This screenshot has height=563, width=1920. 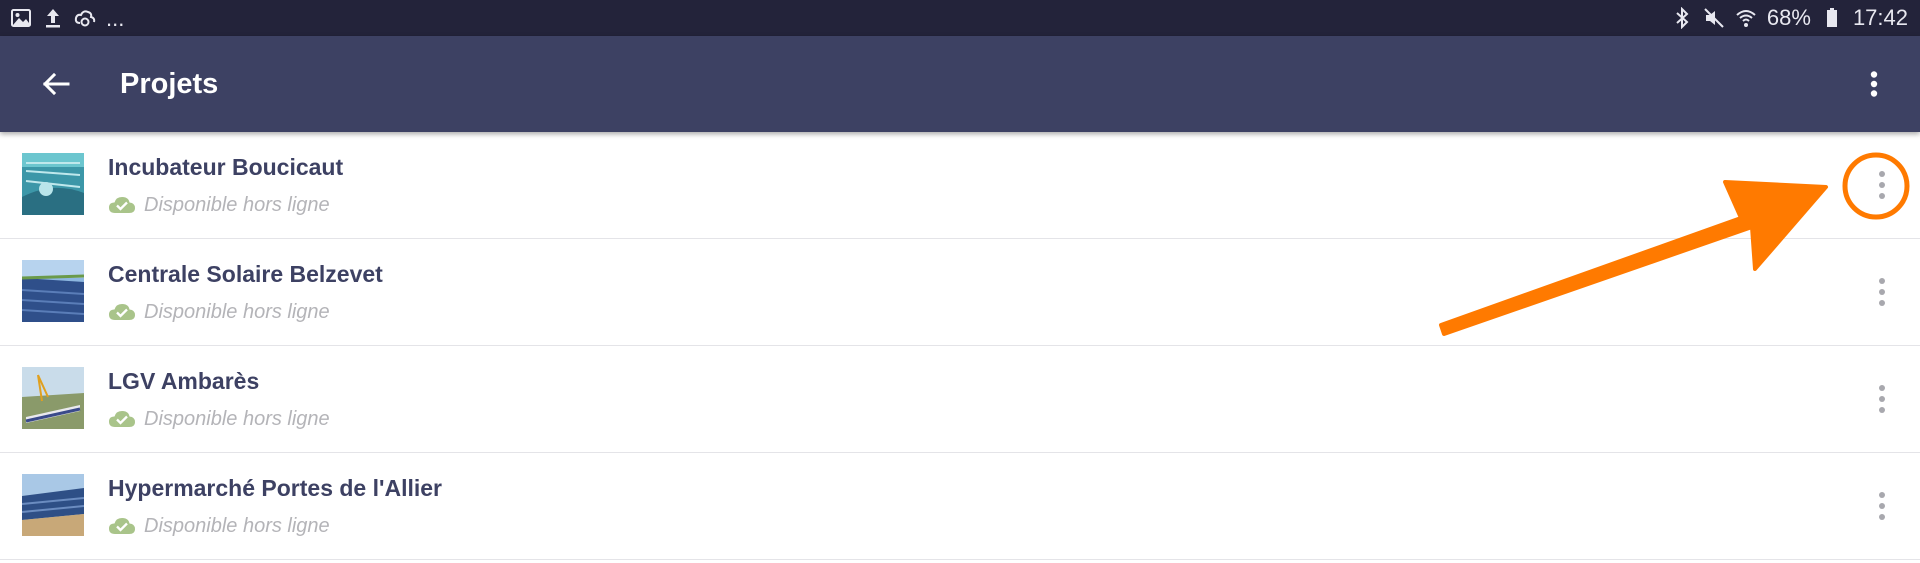 I want to click on arrow-left-icon, so click(x=56, y=84).